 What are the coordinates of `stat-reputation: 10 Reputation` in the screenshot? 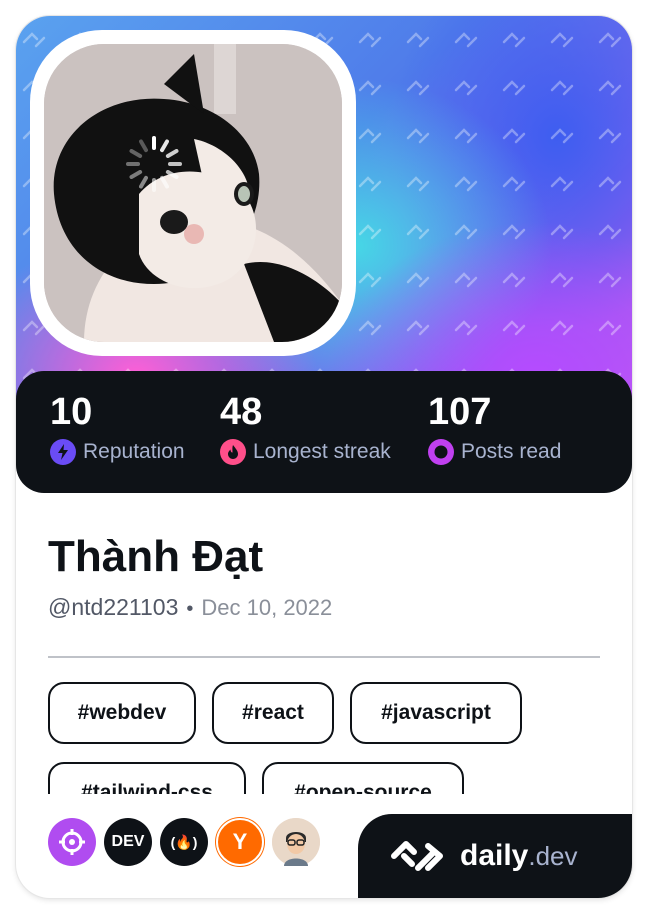 It's located at (117, 428).